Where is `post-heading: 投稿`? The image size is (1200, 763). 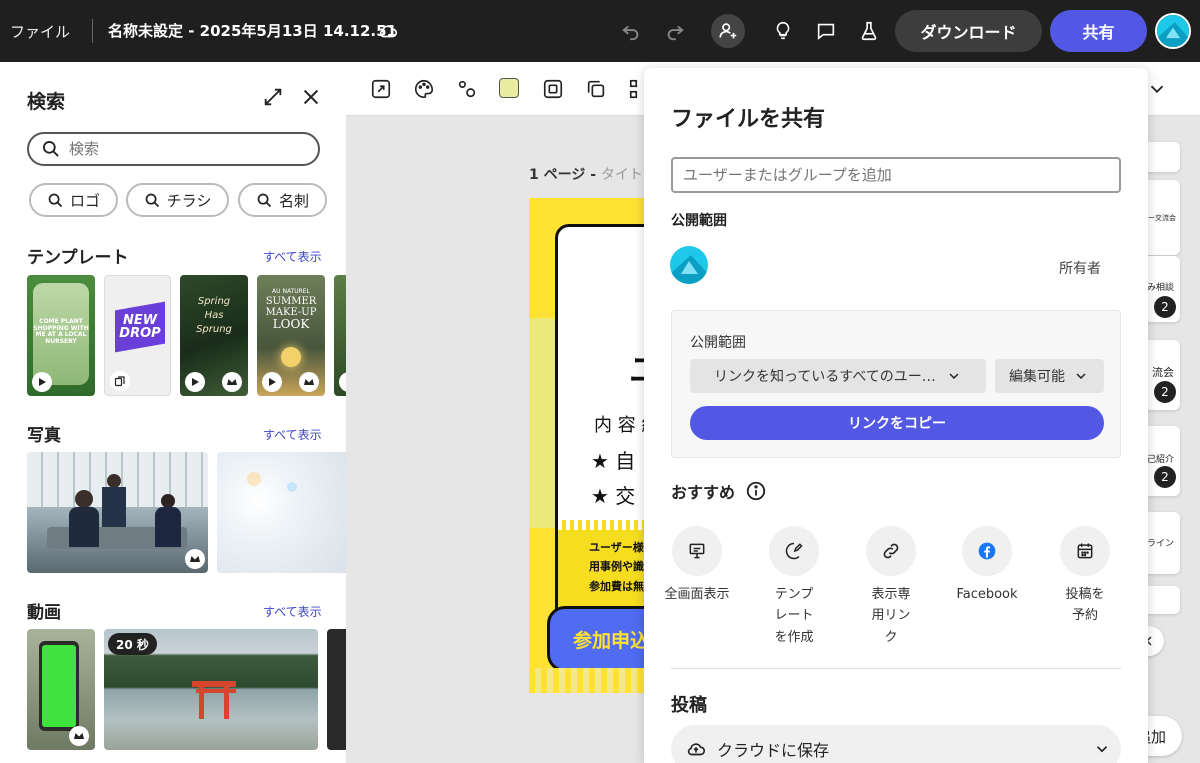 post-heading: 投稿 is located at coordinates (689, 705).